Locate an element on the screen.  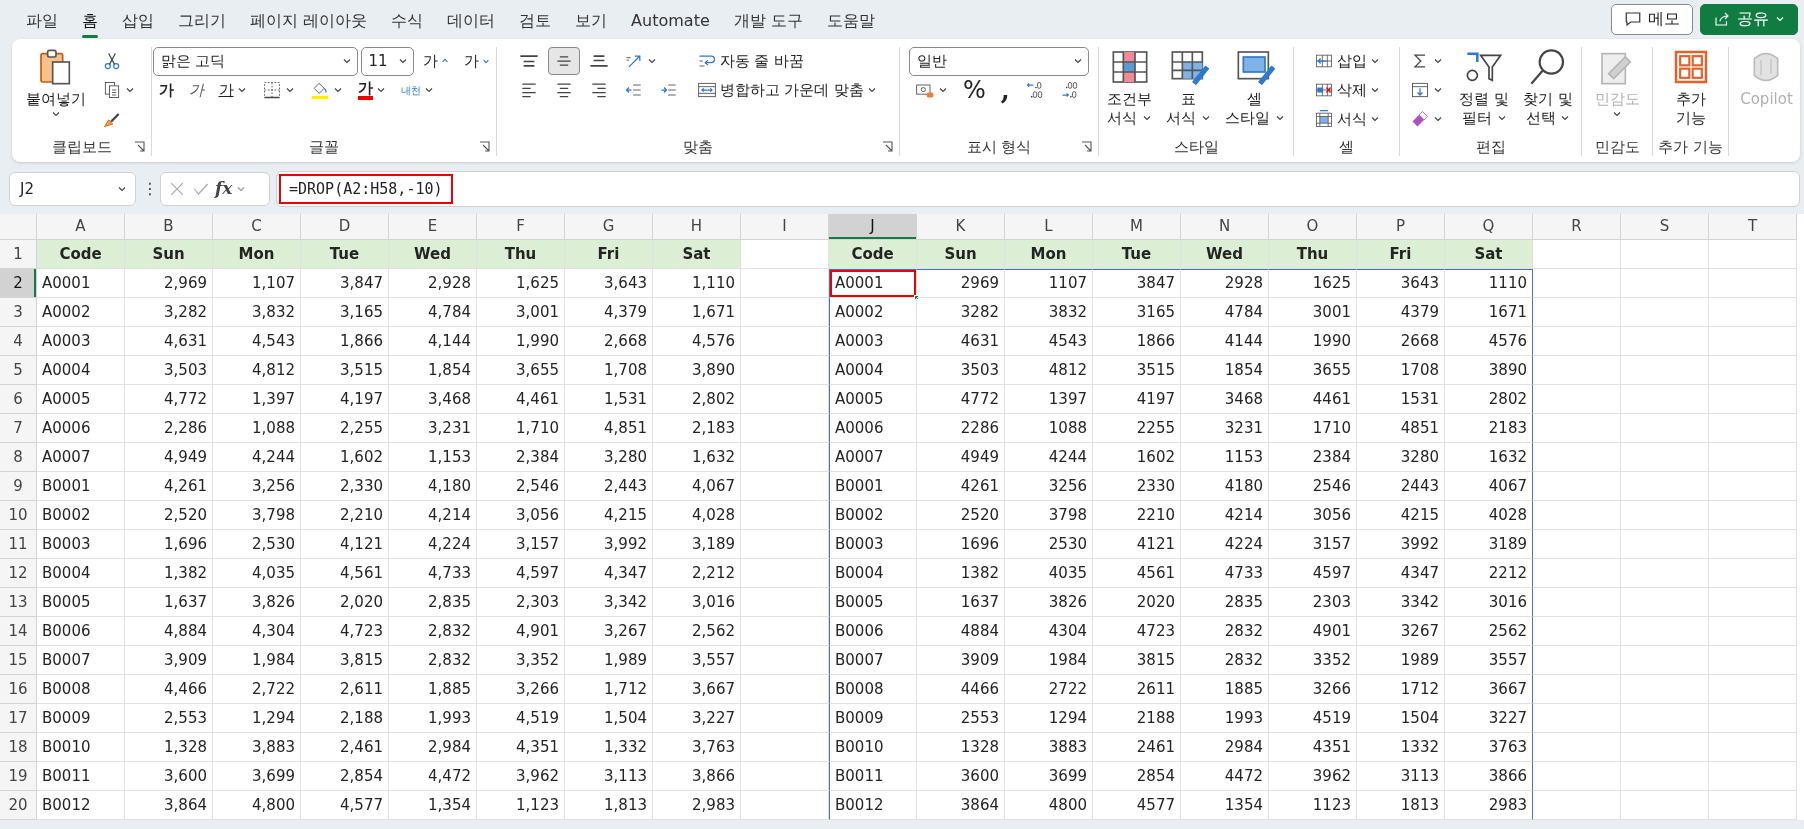
ribbon-tab: 그리기 is located at coordinates (202, 22).